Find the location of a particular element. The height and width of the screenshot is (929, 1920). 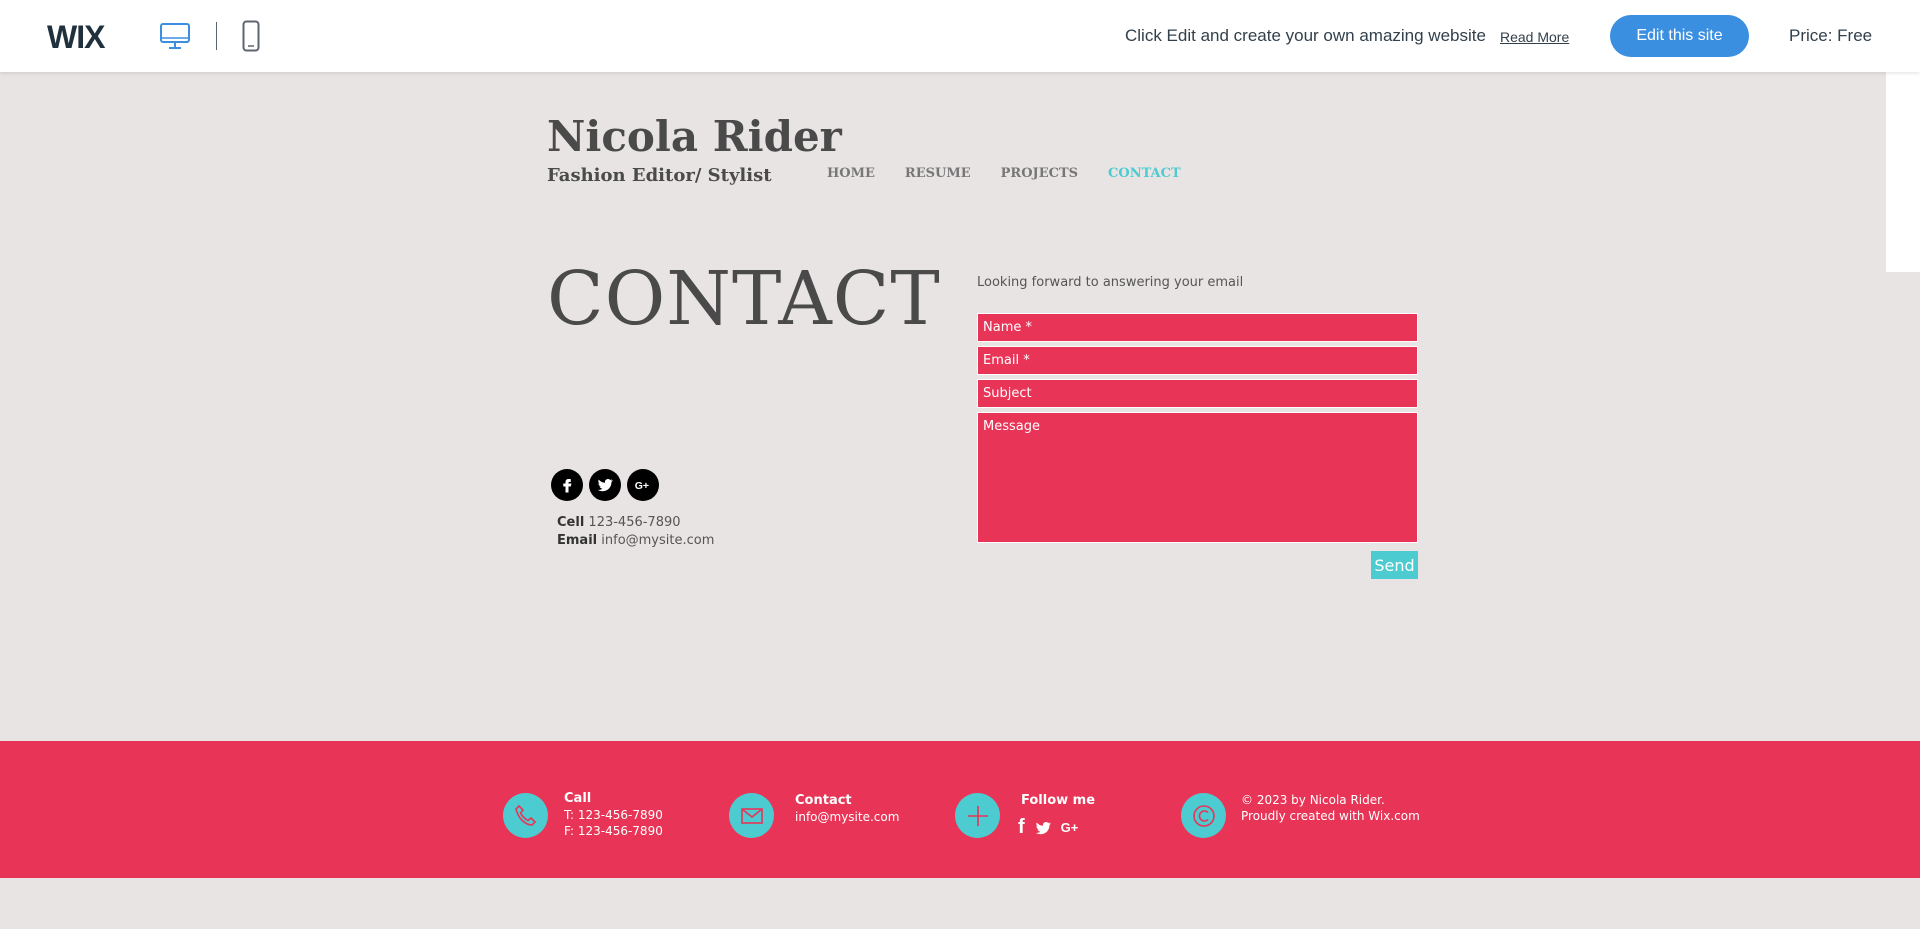

site-subtitle: Fashion Editor/ Stylist is located at coordinates (659, 175).